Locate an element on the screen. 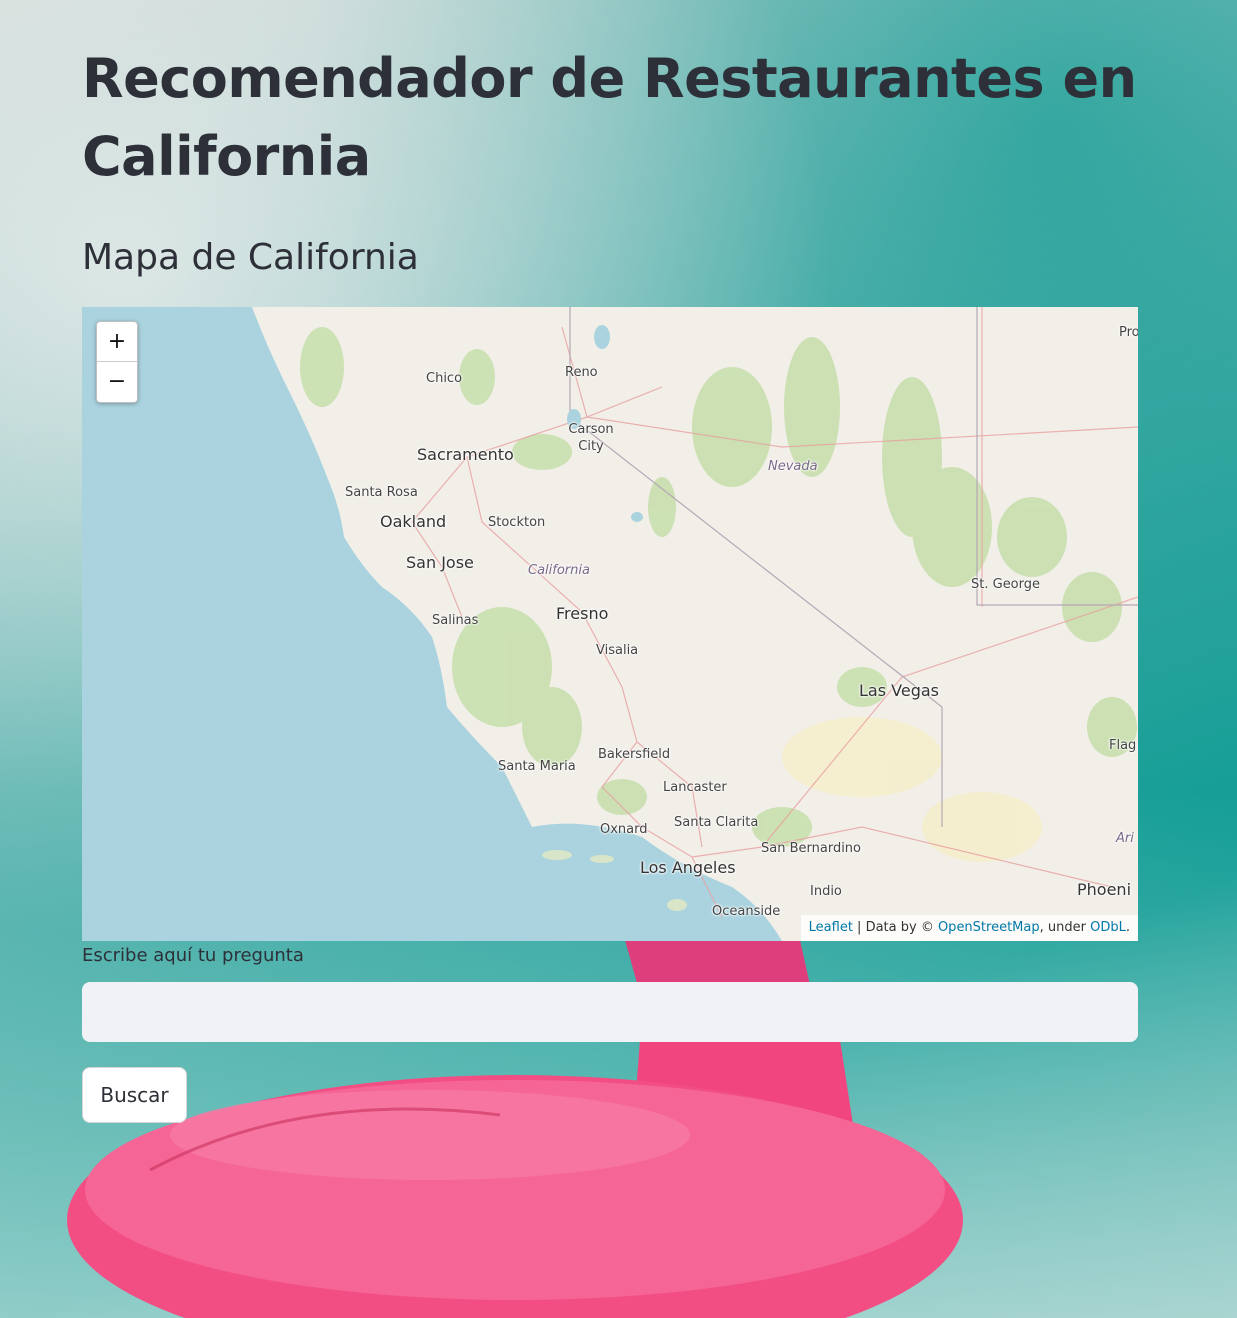 The width and height of the screenshot is (1237, 1318). zoom-control: + − is located at coordinates (117, 362).